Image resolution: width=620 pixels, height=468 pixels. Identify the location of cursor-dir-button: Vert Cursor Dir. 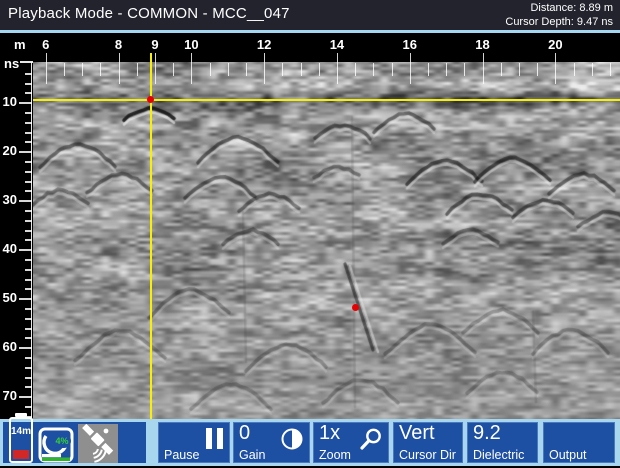
(428, 442).